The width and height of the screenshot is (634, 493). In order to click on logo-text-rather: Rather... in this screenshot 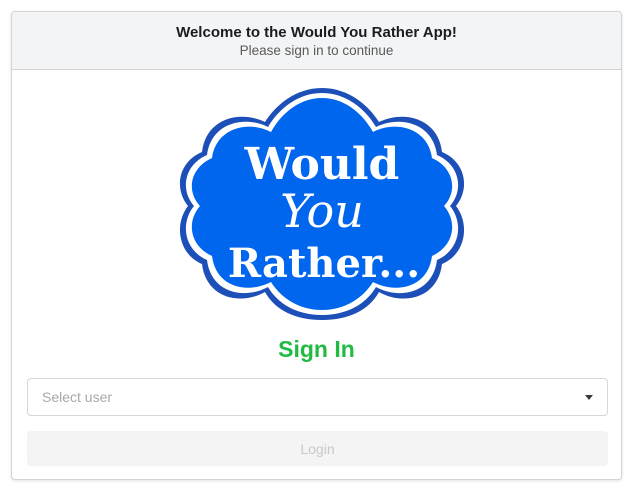, I will do `click(324, 263)`.